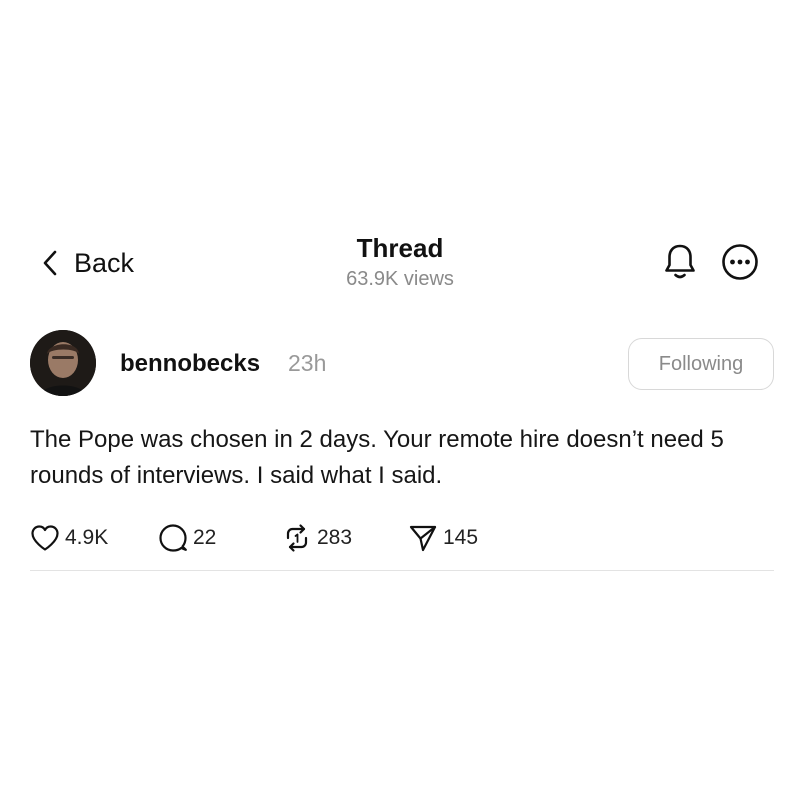  I want to click on more-options-button, so click(740, 264).